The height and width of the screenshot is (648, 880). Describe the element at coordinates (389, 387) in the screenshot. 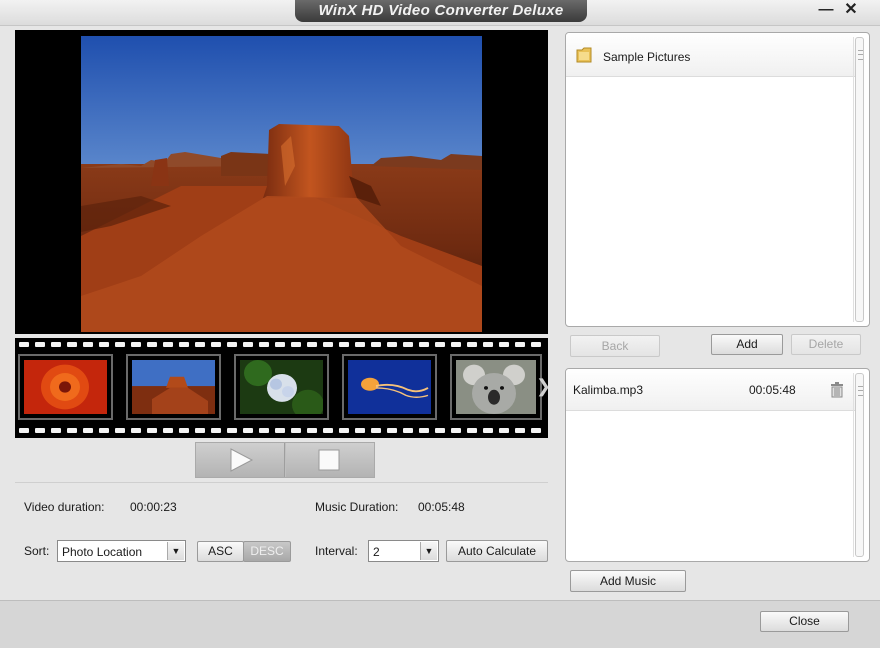

I see `thumbnail-jellyfish` at that location.